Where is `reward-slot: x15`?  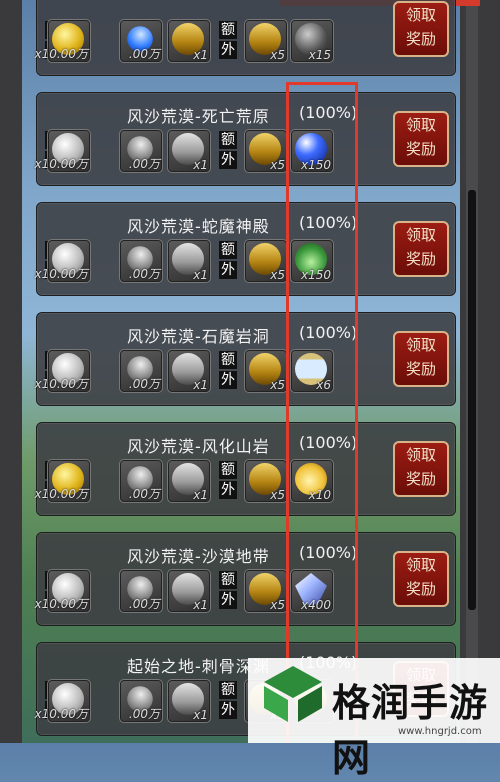
reward-slot: x15 is located at coordinates (312, 41).